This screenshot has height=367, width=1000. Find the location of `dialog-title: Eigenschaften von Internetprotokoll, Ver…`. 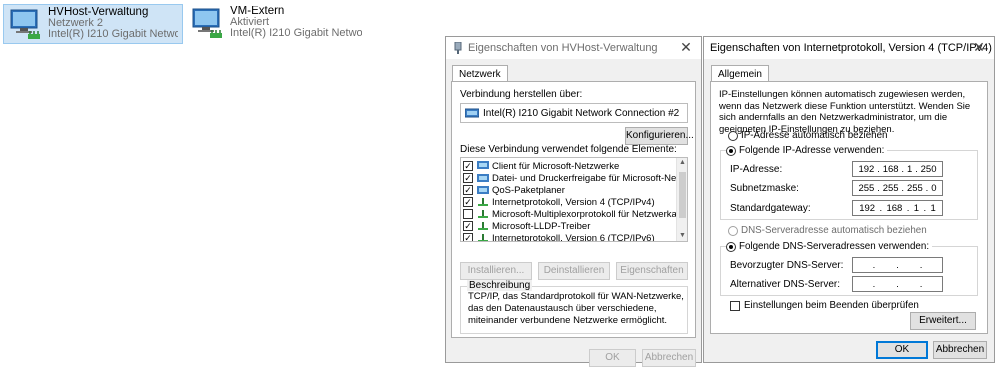

dialog-title: Eigenschaften von Internetprotokoll, Ver… is located at coordinates (851, 48).